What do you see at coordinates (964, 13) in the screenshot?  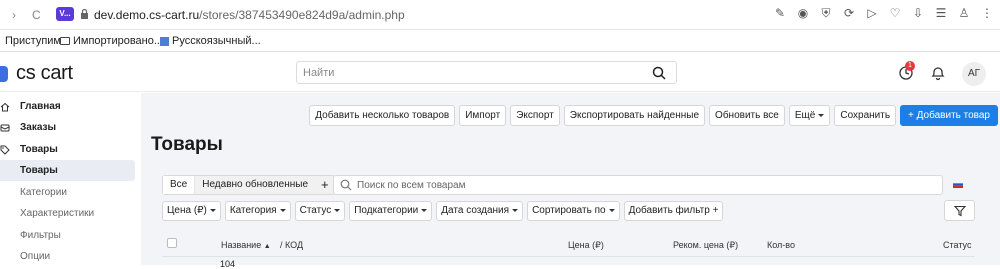 I see `profile-icon: ♙` at bounding box center [964, 13].